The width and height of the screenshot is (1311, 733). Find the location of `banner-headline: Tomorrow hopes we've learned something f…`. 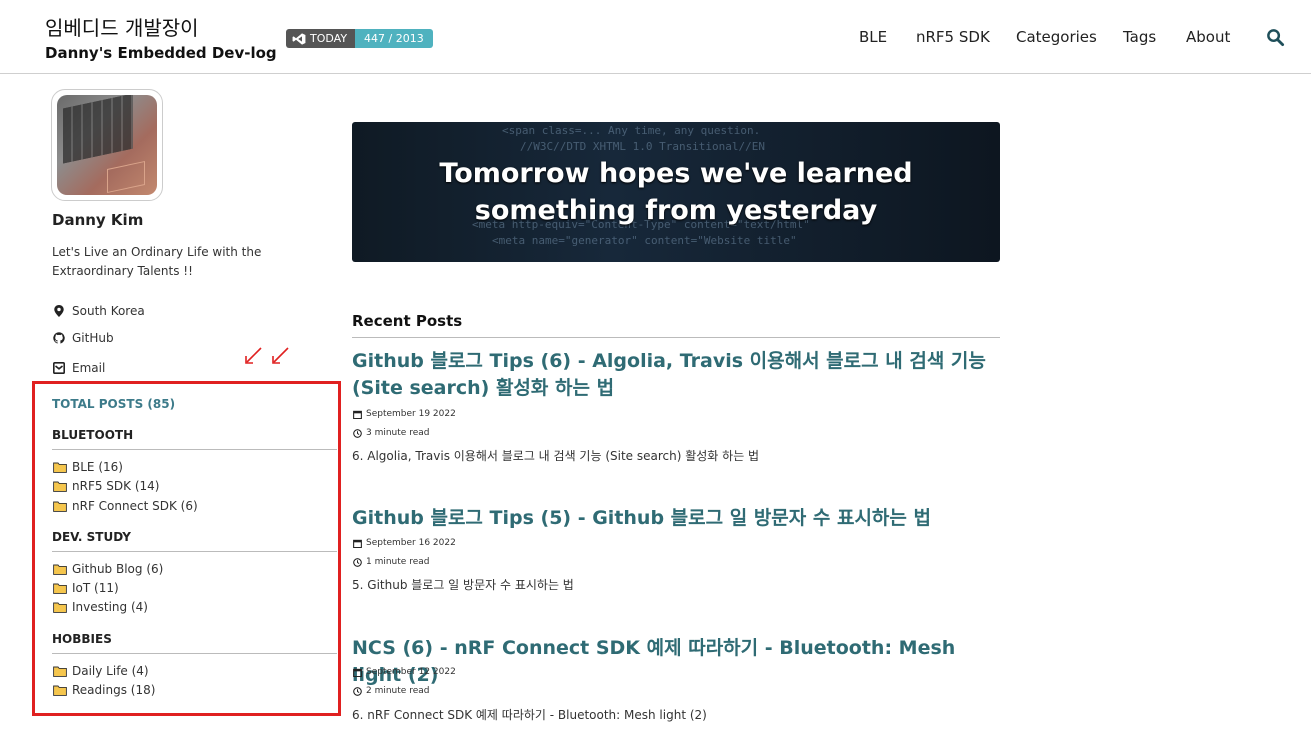

banner-headline: Tomorrow hopes we've learned something f… is located at coordinates (676, 192).